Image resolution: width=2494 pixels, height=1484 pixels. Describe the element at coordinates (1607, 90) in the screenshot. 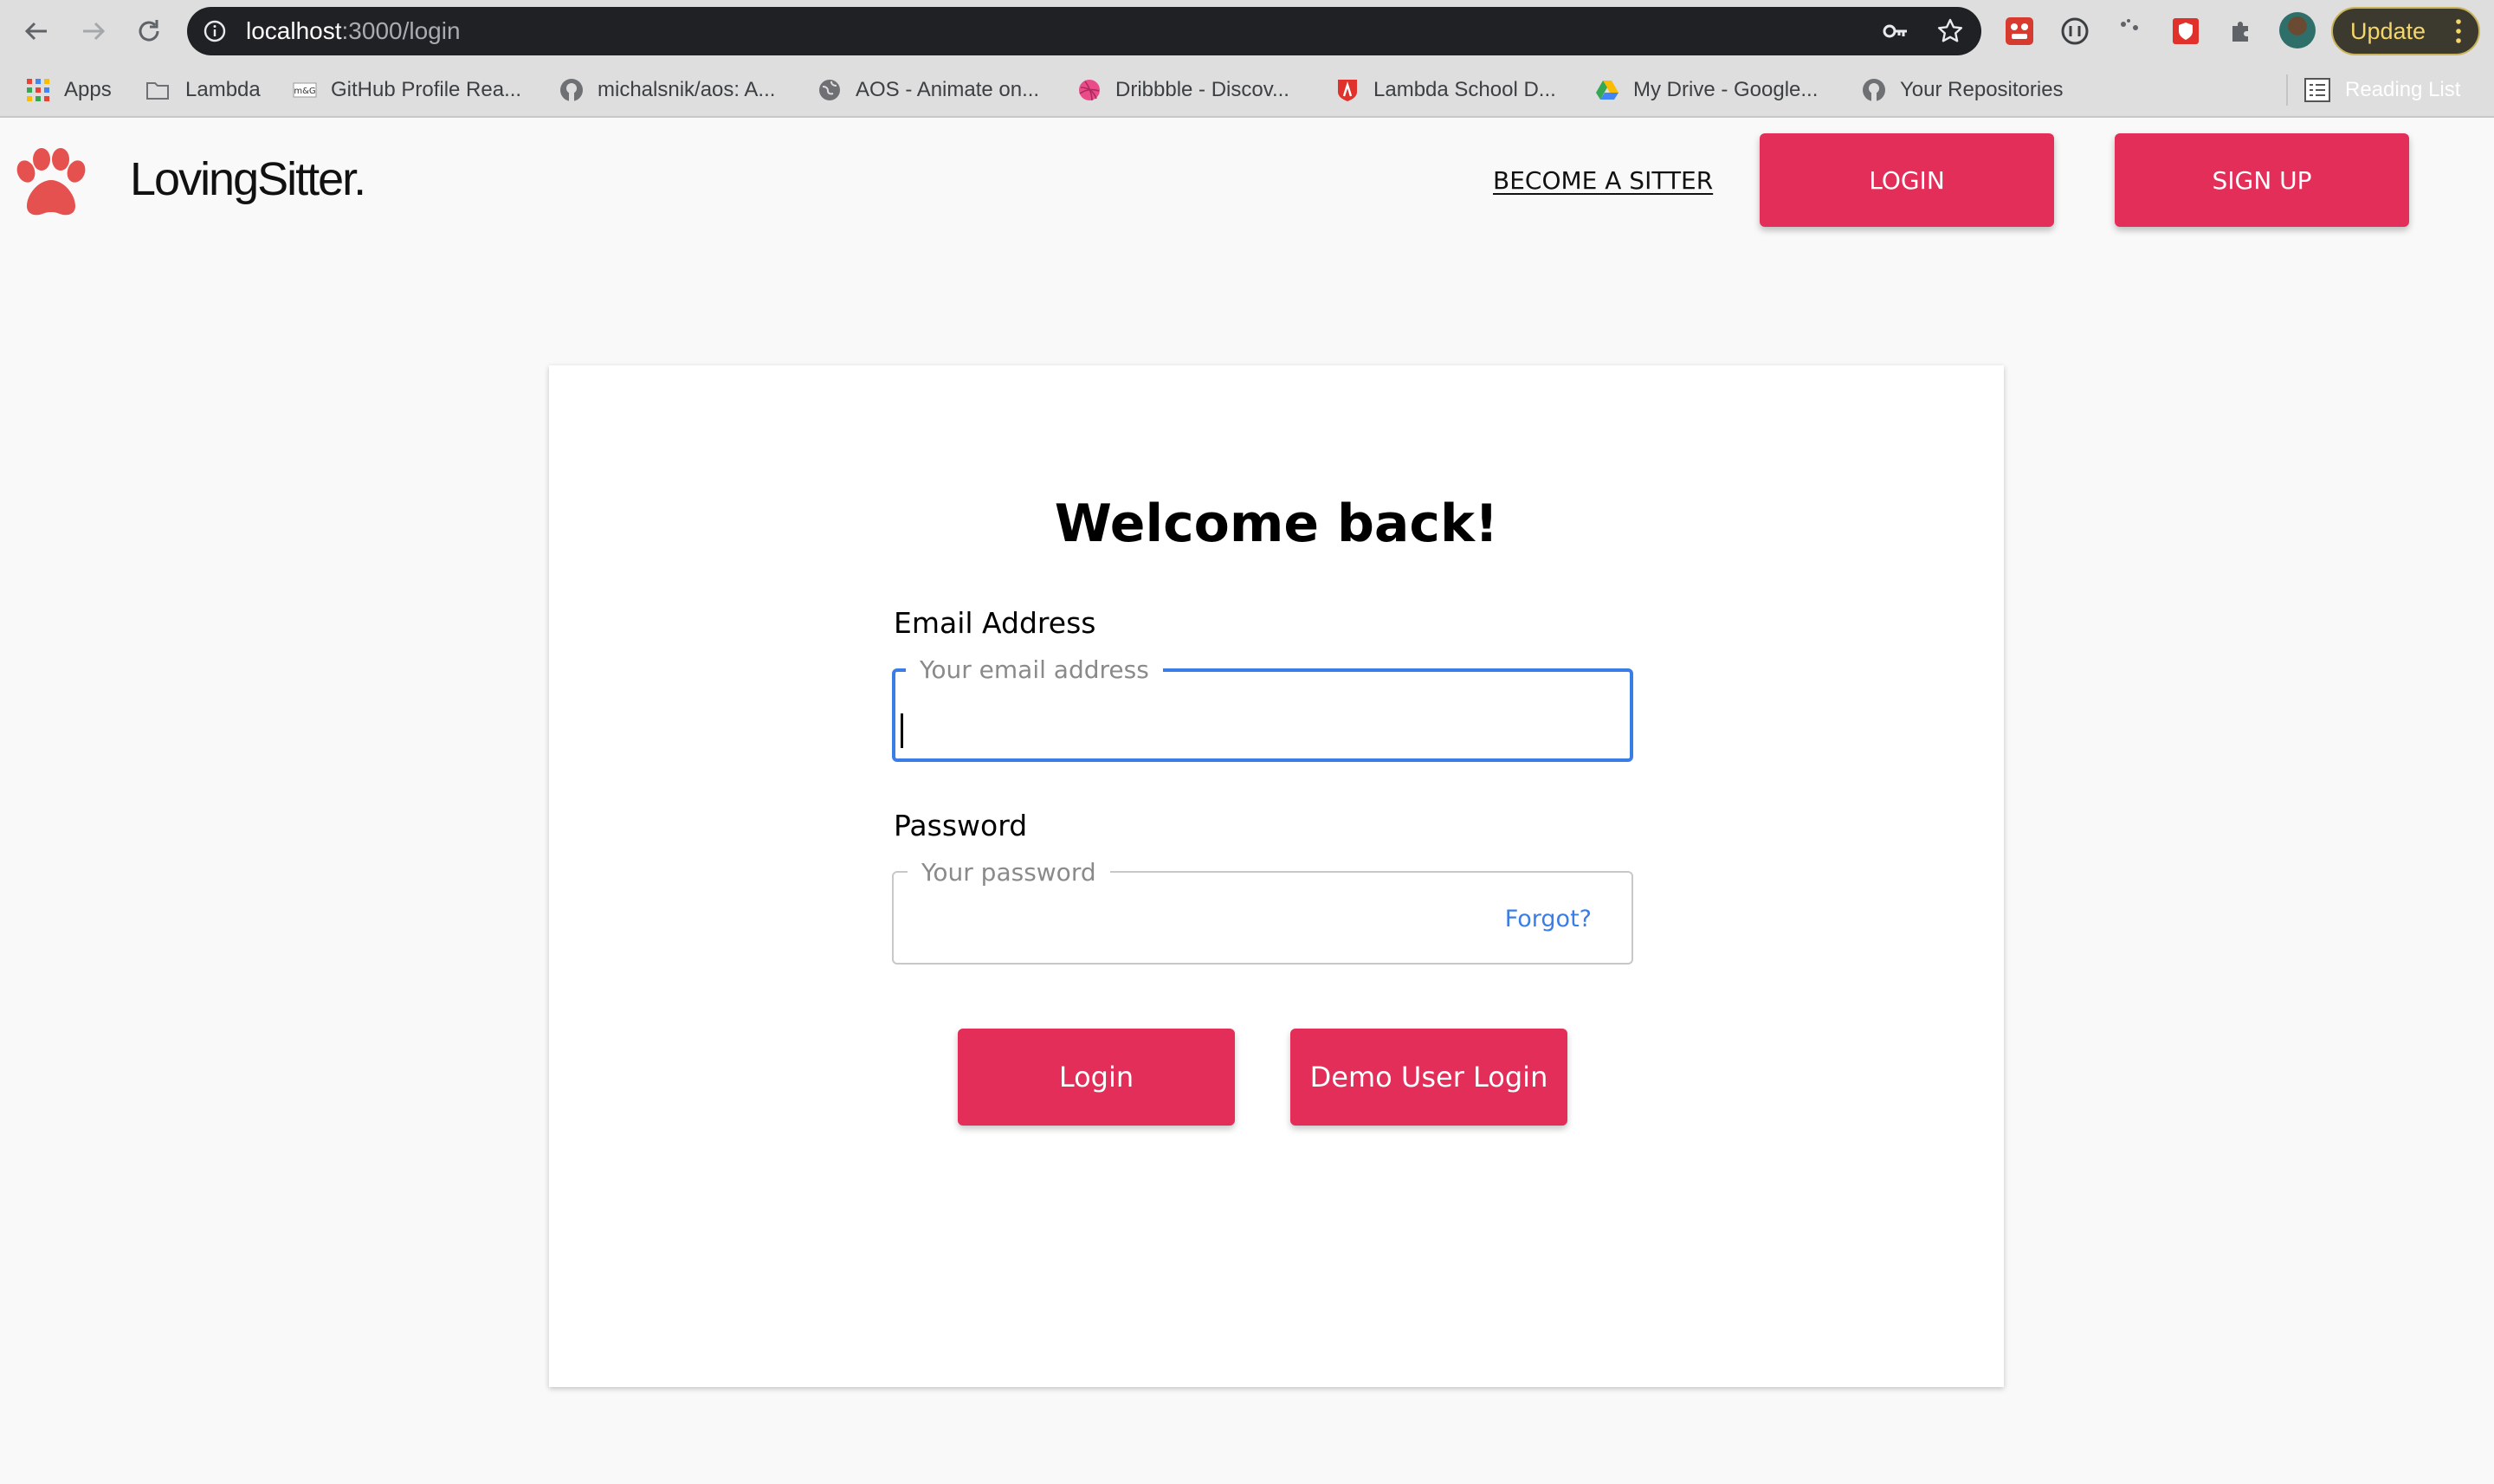

I see `google-drive-icon` at that location.